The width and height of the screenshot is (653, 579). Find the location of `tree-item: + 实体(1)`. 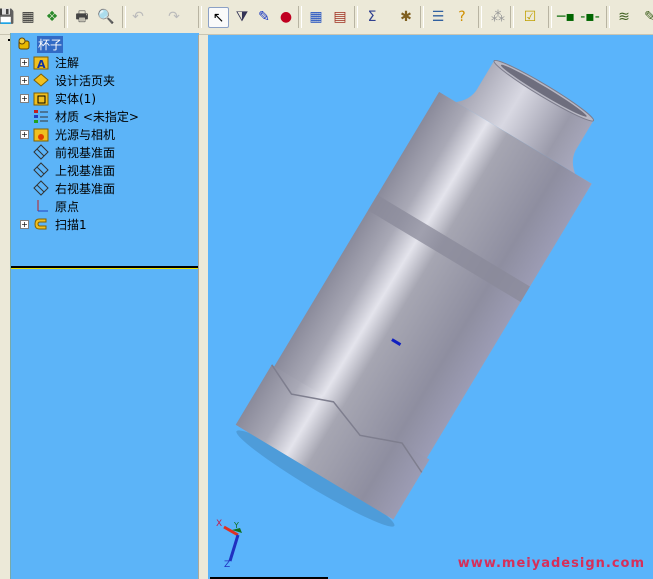

tree-item: + 实体(1) is located at coordinates (105, 98).